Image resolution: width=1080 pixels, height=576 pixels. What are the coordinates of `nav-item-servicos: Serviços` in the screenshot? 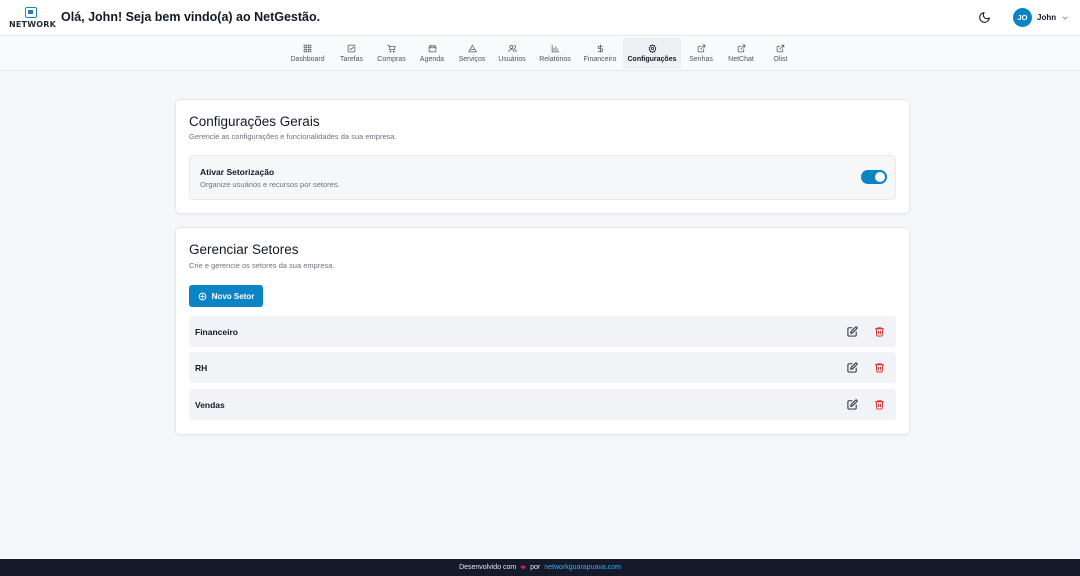 It's located at (472, 53).